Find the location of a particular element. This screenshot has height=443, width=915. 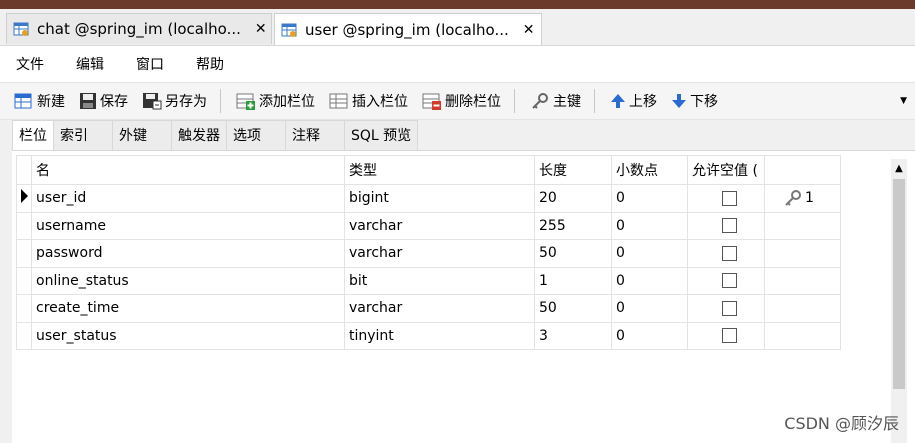

field-type-cell: tinyint is located at coordinates (439, 335).